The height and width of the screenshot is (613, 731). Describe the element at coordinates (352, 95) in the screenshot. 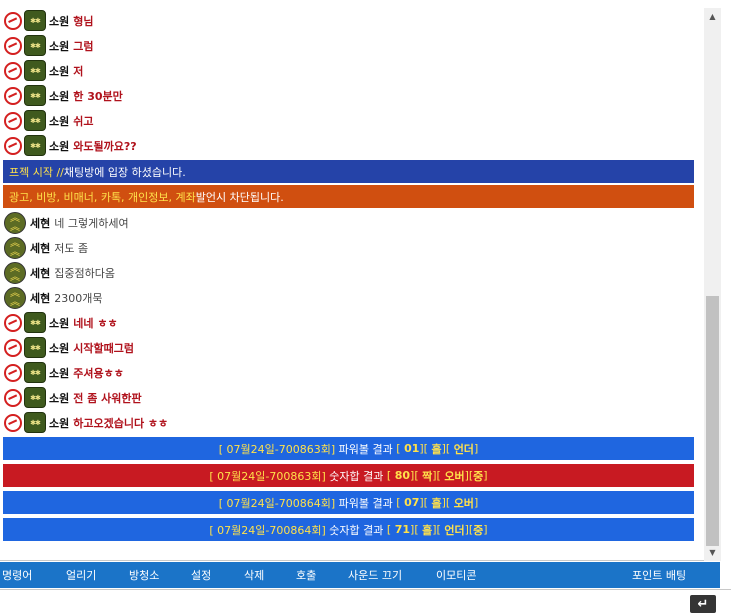

I see `chat-message: ✱✱ 소원 한 30분만` at that location.